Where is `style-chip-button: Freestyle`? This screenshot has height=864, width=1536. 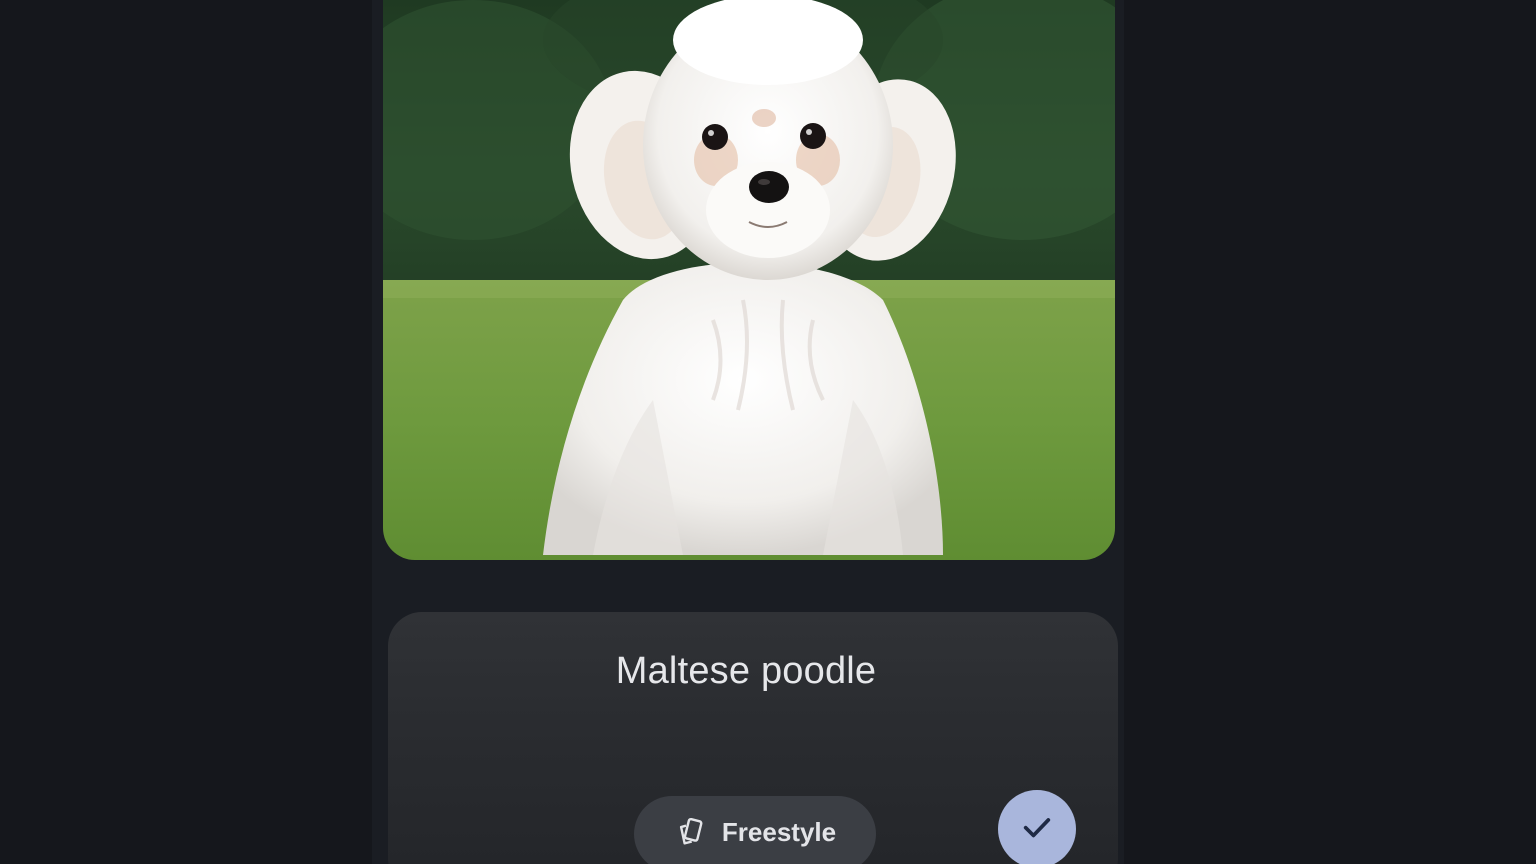
style-chip-button: Freestyle is located at coordinates (755, 830).